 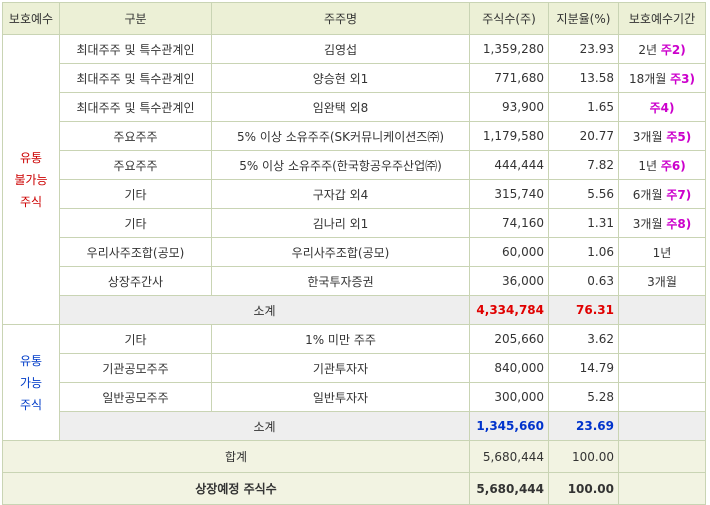 I want to click on tradable-label: 유통 가능 주식, so click(x=31, y=382).